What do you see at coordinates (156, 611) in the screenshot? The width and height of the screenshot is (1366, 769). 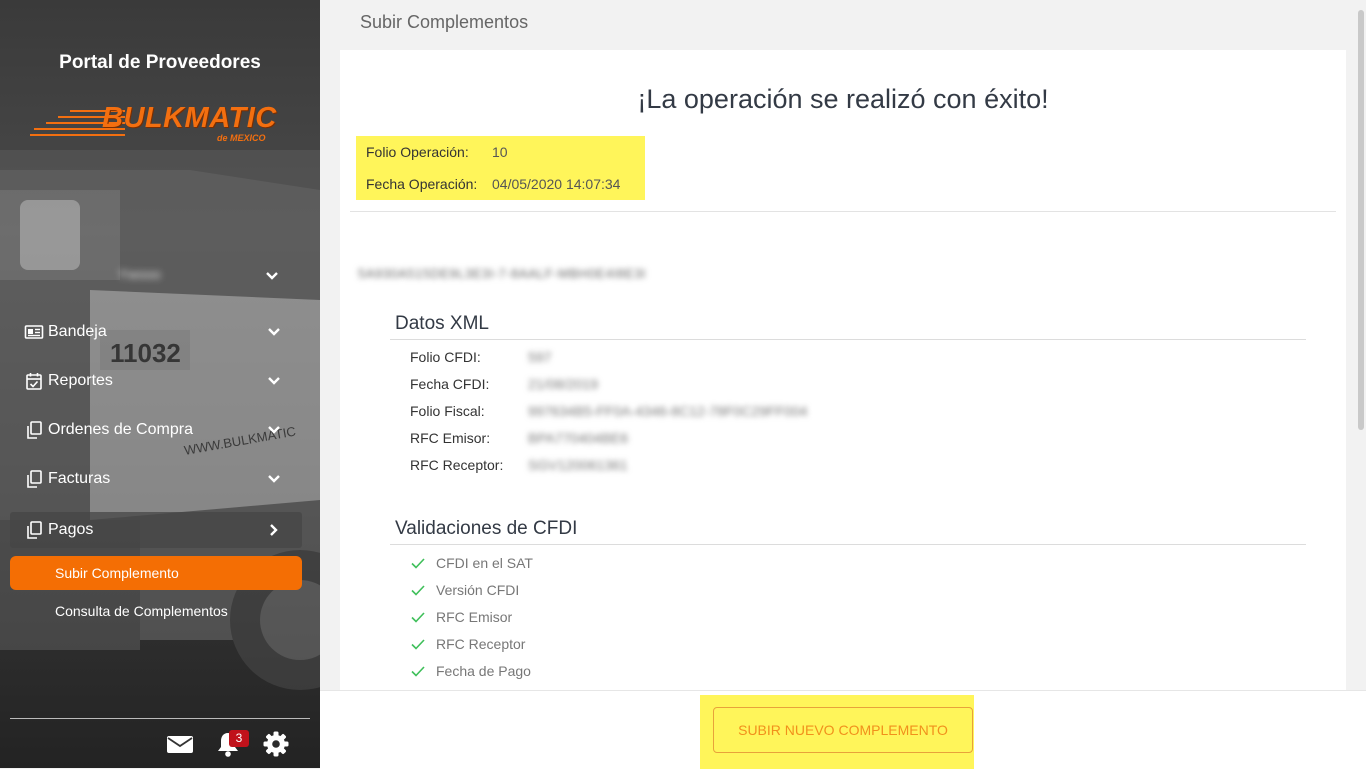 I see `subnav-consulta-de-complementos: Consulta de Complementos` at bounding box center [156, 611].